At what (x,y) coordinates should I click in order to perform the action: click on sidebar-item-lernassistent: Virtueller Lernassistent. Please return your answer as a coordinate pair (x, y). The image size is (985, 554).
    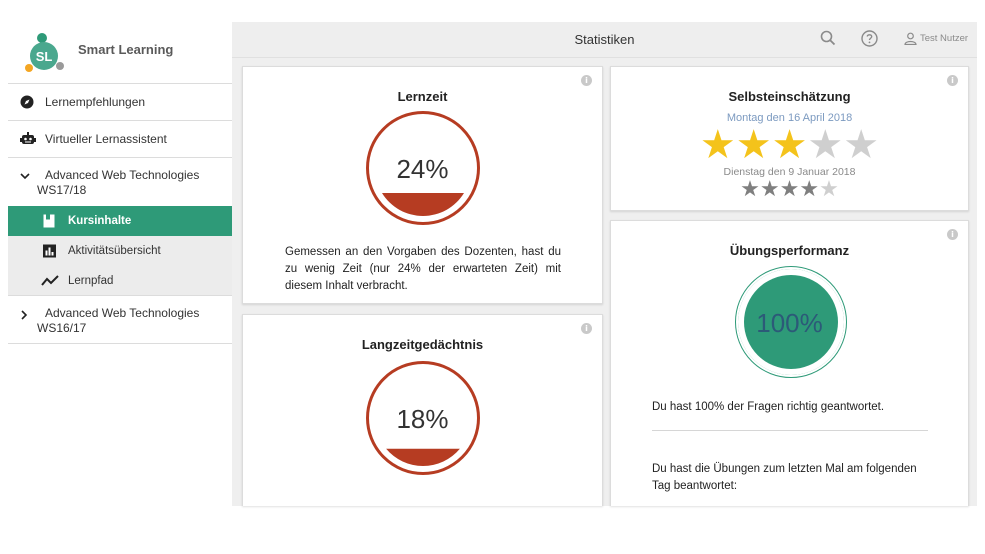
    Looking at the image, I should click on (120, 139).